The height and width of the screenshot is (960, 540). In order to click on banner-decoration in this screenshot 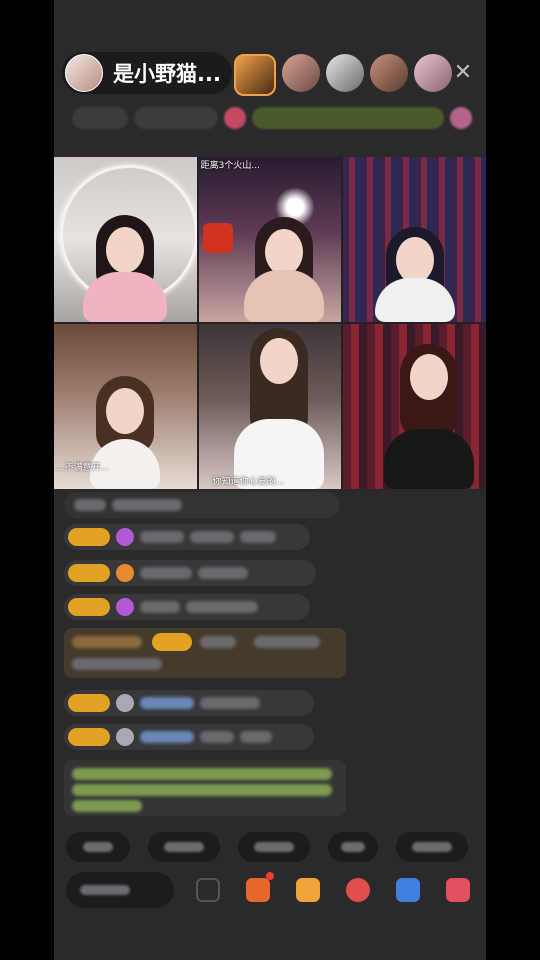, I will do `click(217, 238)`.